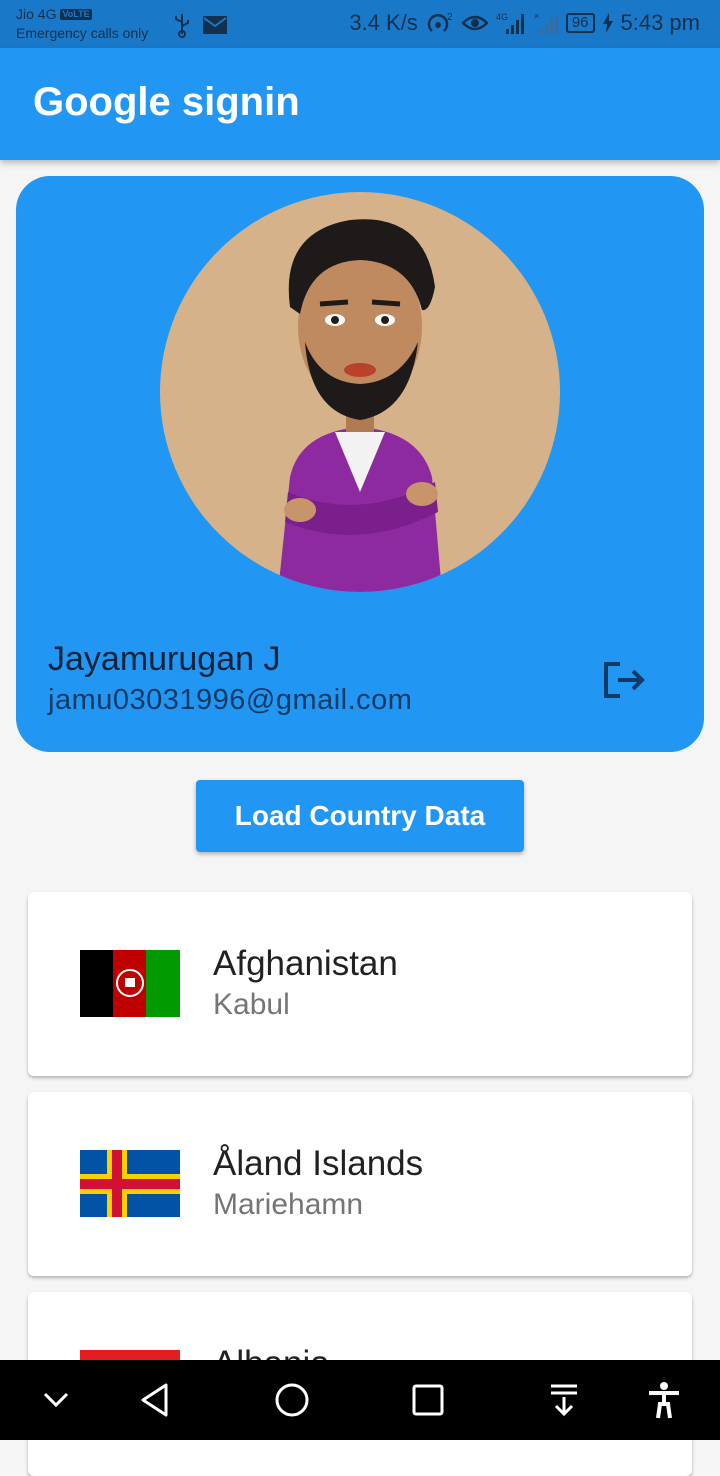 The width and height of the screenshot is (720, 1476). What do you see at coordinates (360, 405) in the screenshot?
I see `avatar-caricature-image` at bounding box center [360, 405].